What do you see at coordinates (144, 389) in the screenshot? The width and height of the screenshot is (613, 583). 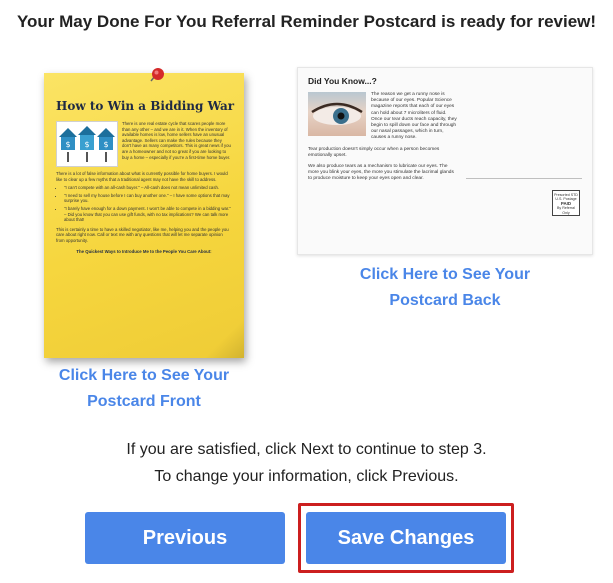 I see `postcard-front-link: Click Here to See Your Postcard Front` at bounding box center [144, 389].